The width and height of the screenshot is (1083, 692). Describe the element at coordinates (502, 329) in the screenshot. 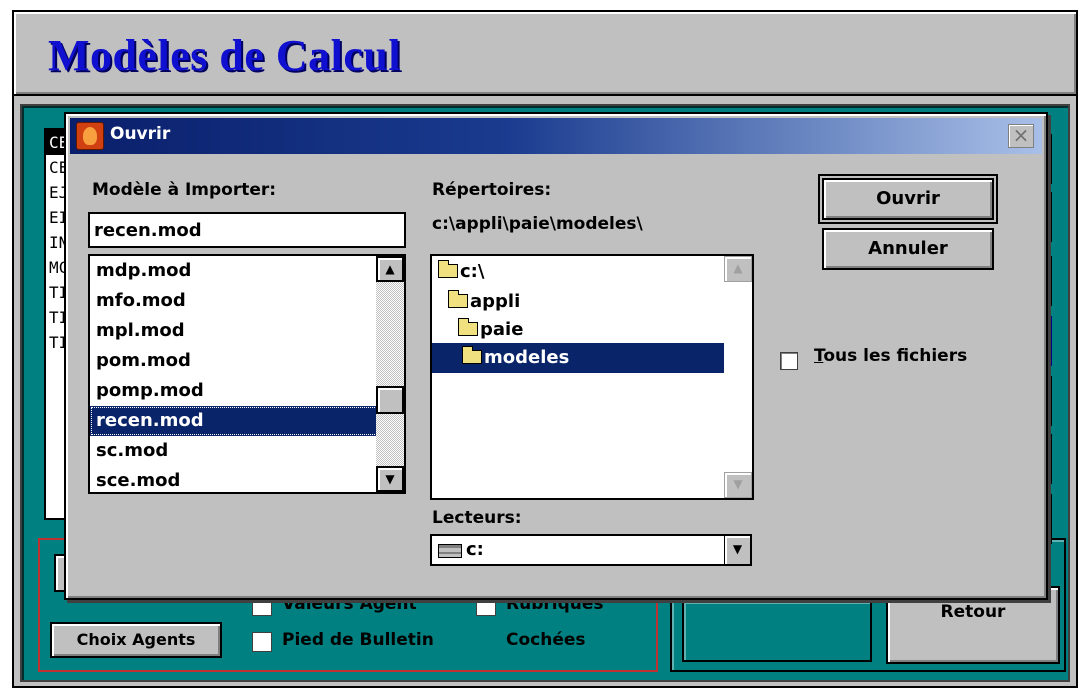

I see `directory-name: paie` at that location.